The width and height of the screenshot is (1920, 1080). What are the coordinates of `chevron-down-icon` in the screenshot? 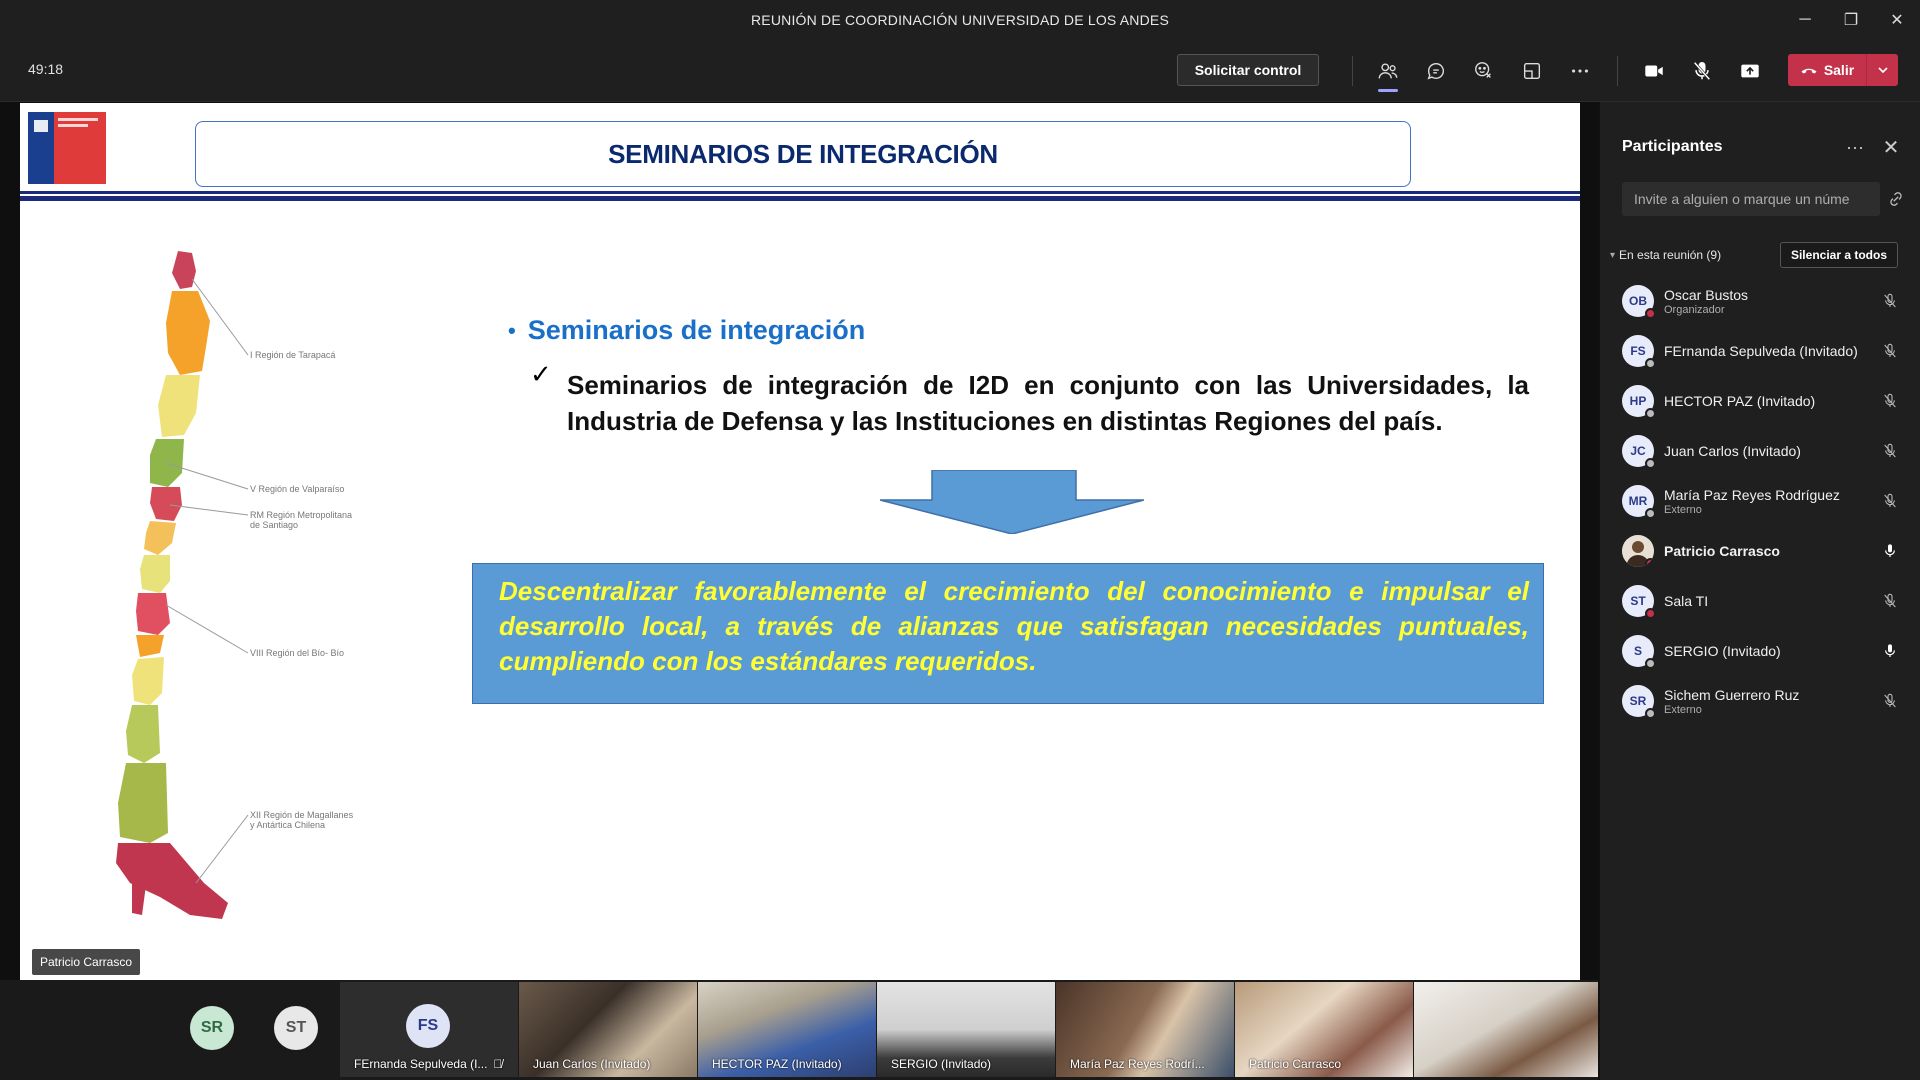 It's located at (1882, 70).